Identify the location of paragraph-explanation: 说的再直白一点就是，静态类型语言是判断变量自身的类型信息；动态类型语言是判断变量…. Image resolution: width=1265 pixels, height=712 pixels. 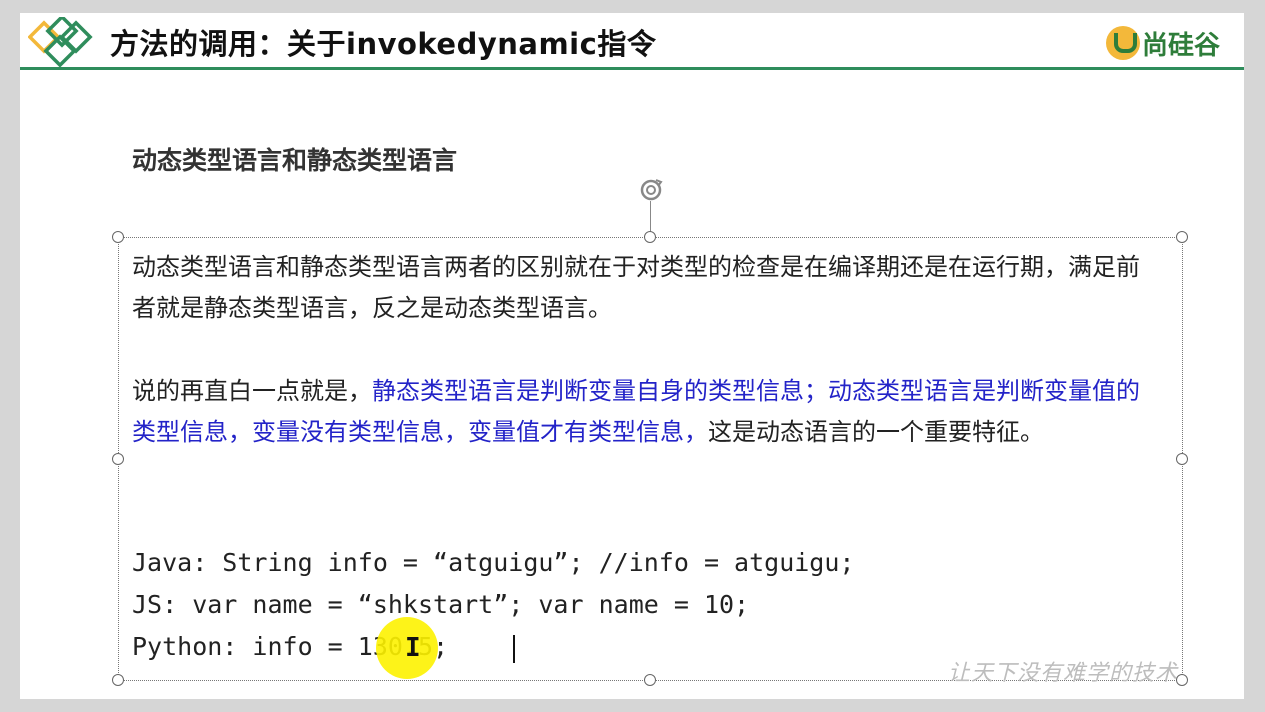
(647, 412).